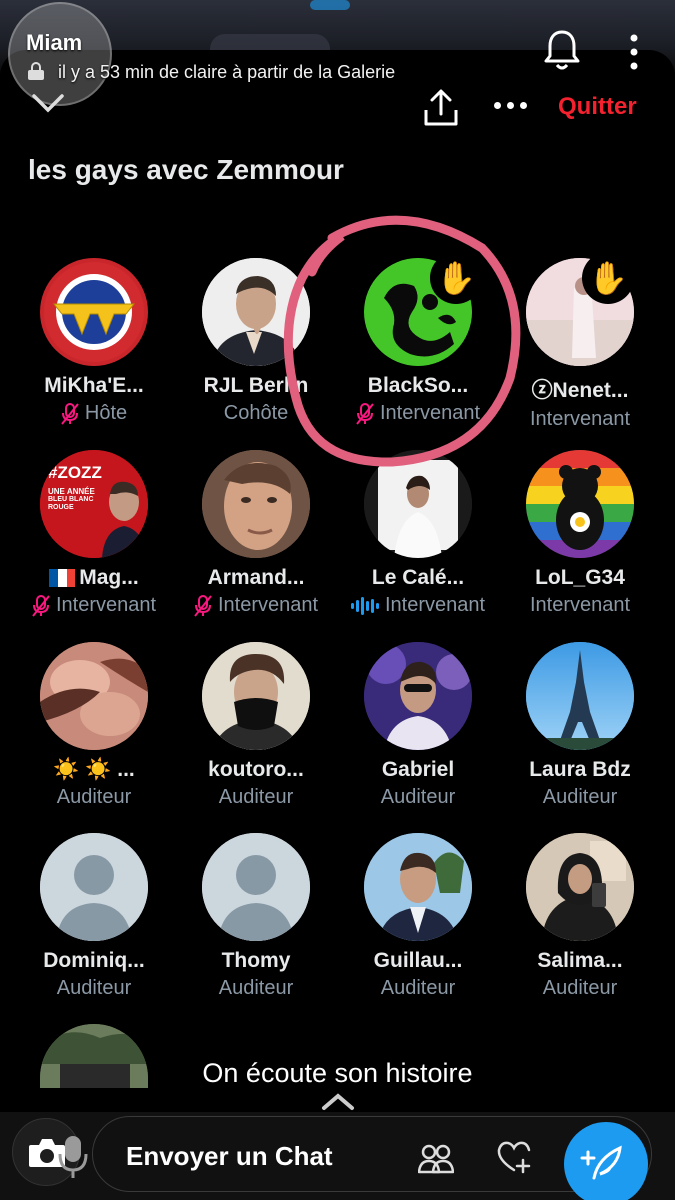 This screenshot has width=675, height=1200. I want to click on space-title: les gays avec Zemmour, so click(186, 169).